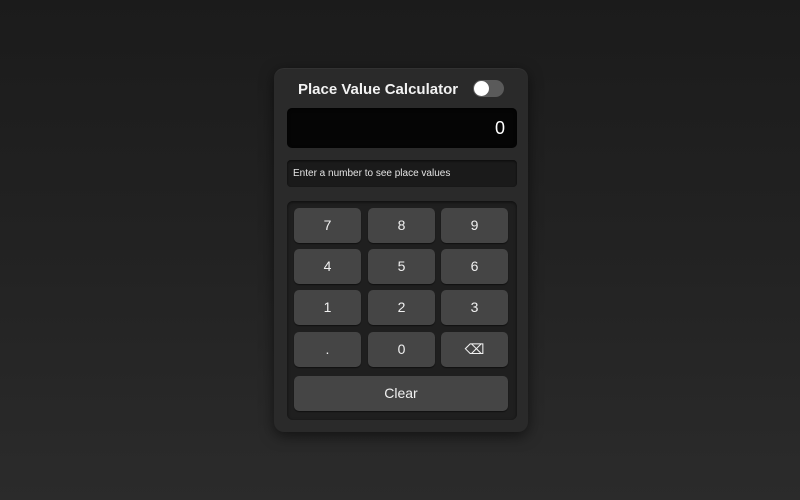 The width and height of the screenshot is (800, 500). I want to click on backspace-icon: ⌫, so click(474, 349).